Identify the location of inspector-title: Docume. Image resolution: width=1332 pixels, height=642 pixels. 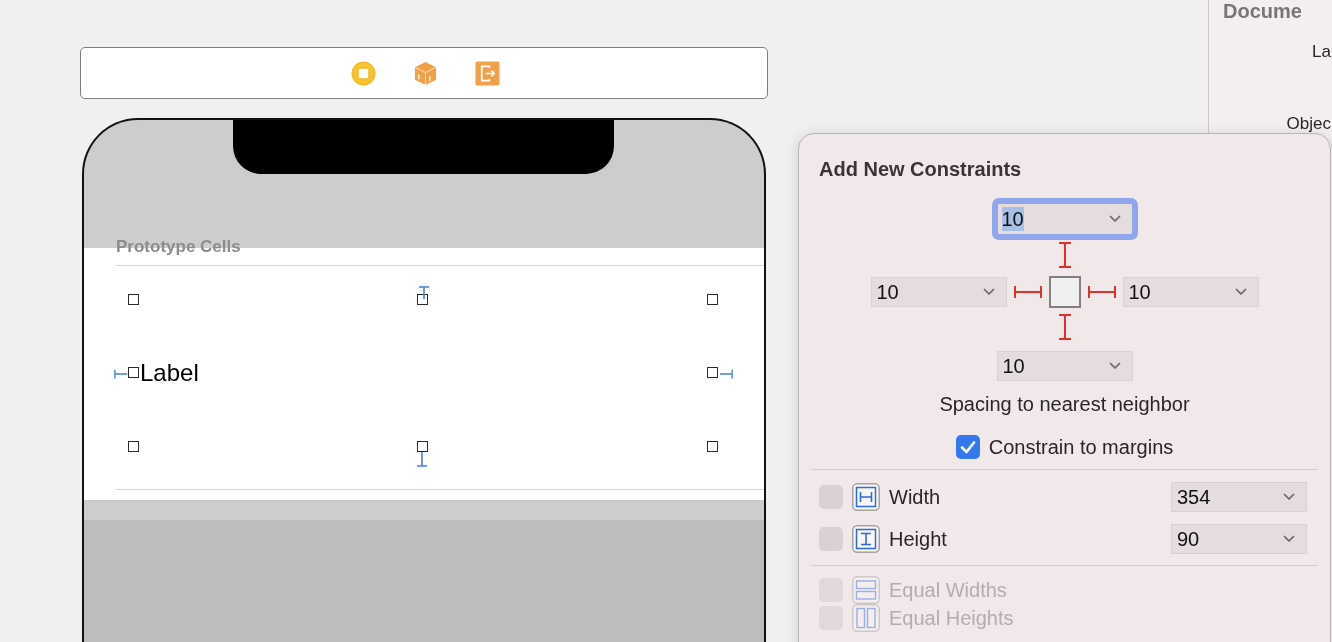
(1262, 11).